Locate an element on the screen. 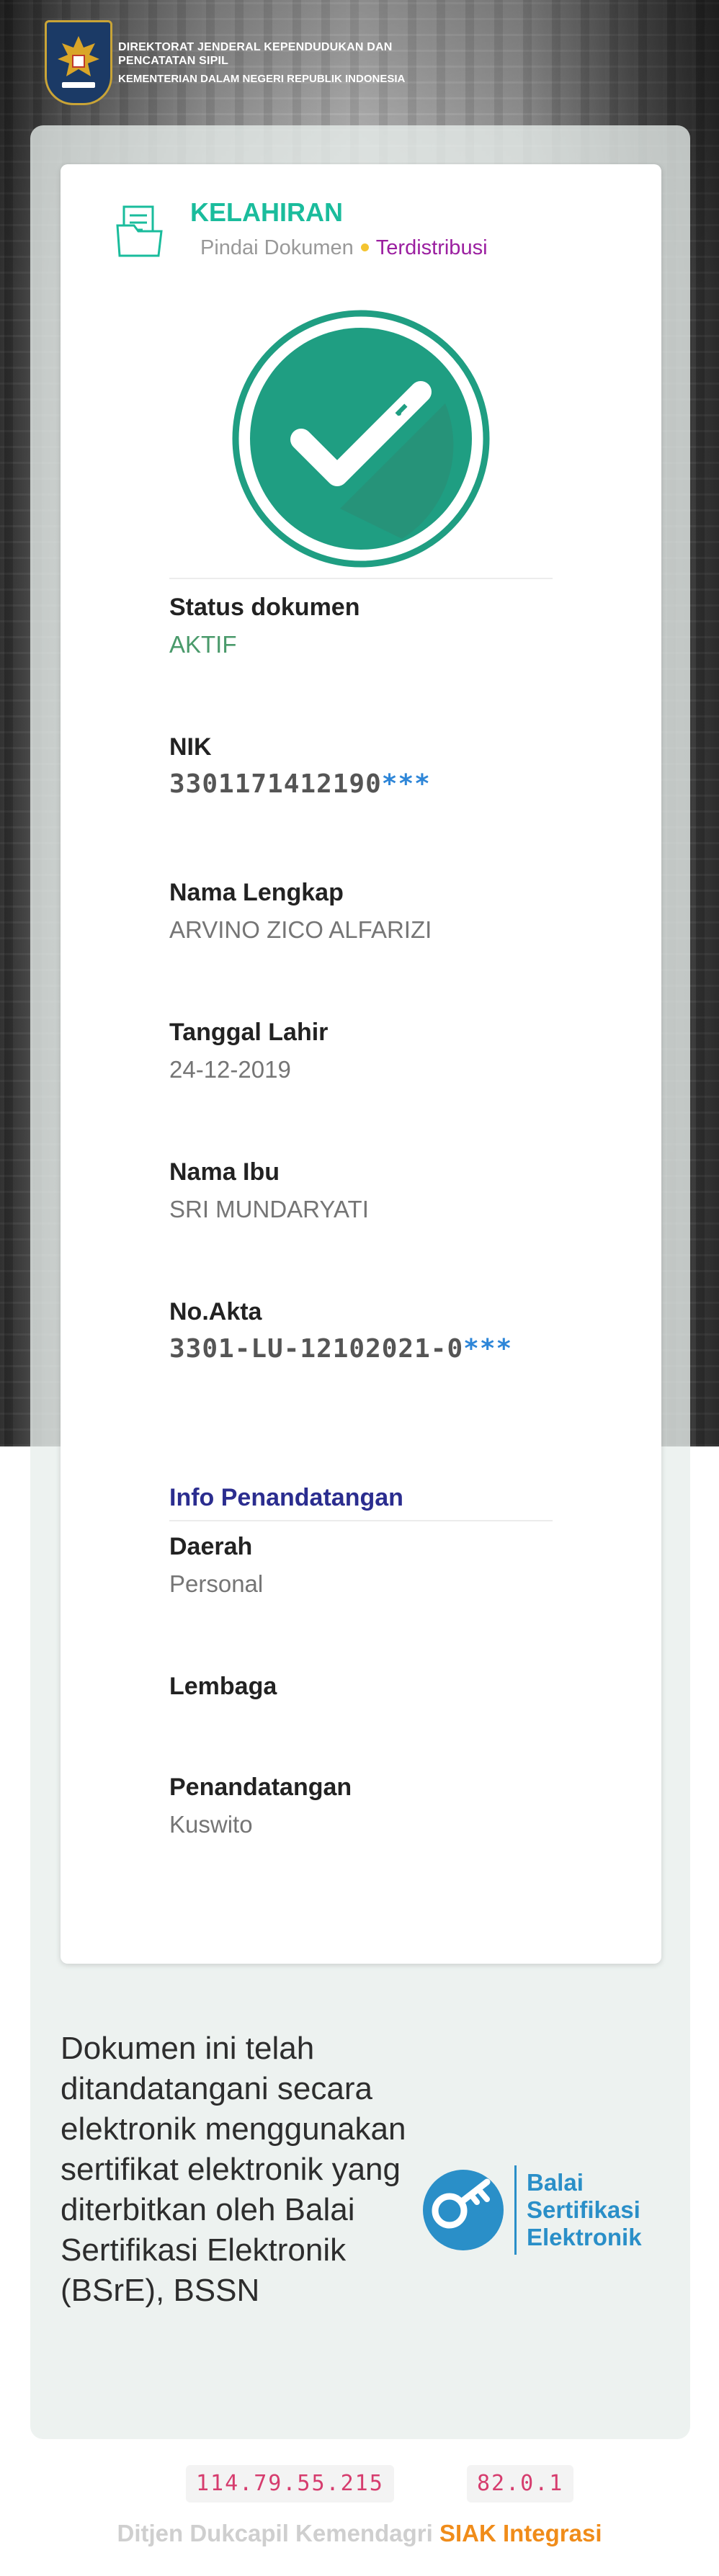  field-tanggal-lahir: Tanggal Lahir 24-12-2019 is located at coordinates (371, 1051).